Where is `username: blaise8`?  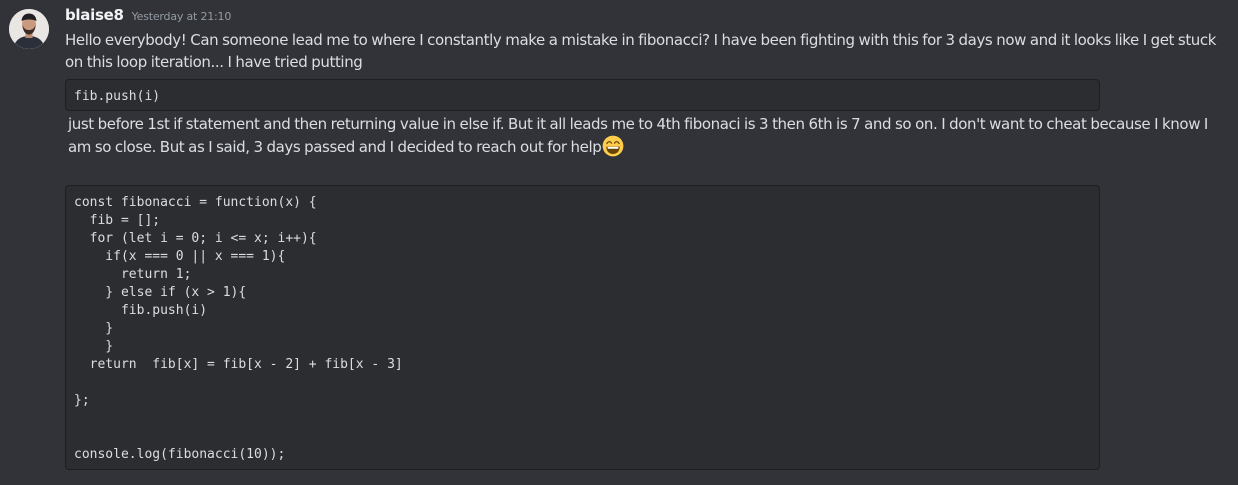 username: blaise8 is located at coordinates (94, 15).